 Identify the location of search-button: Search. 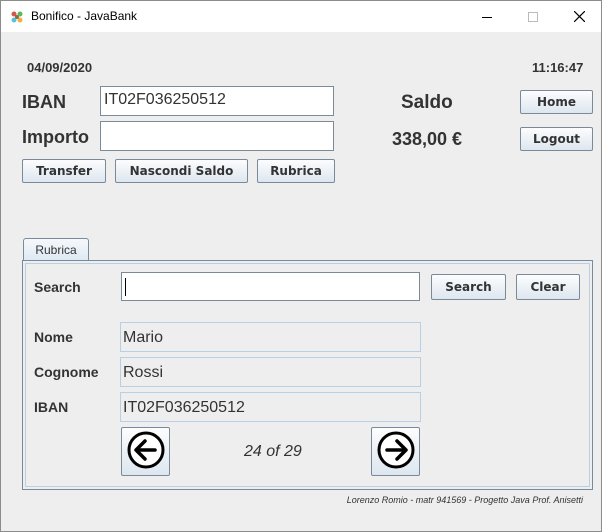
(468, 287).